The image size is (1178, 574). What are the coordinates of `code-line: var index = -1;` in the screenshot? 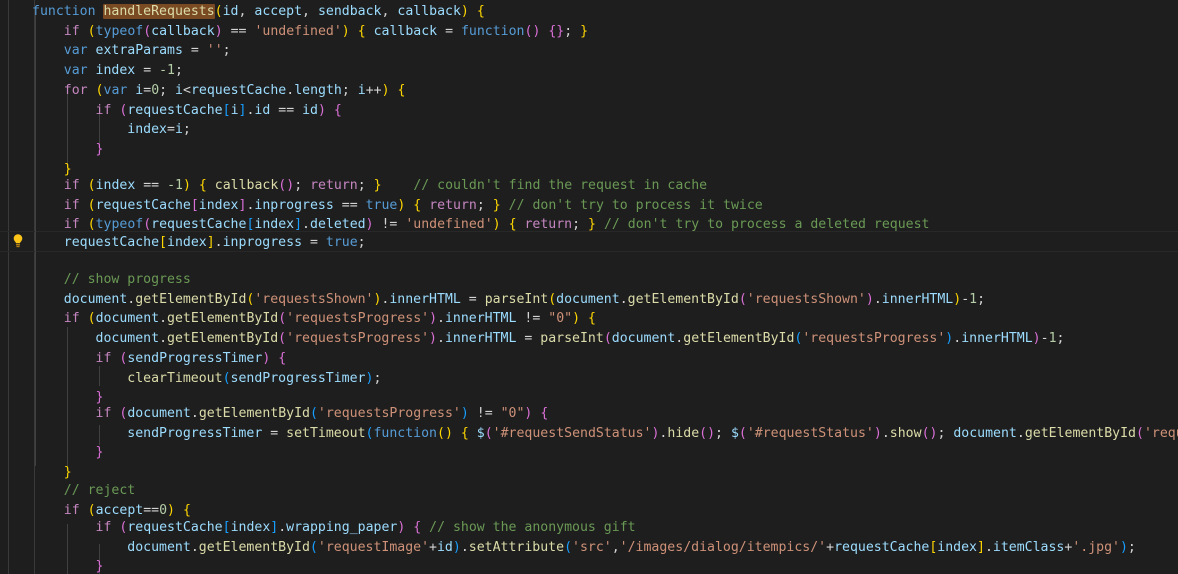 It's located at (91, 71).